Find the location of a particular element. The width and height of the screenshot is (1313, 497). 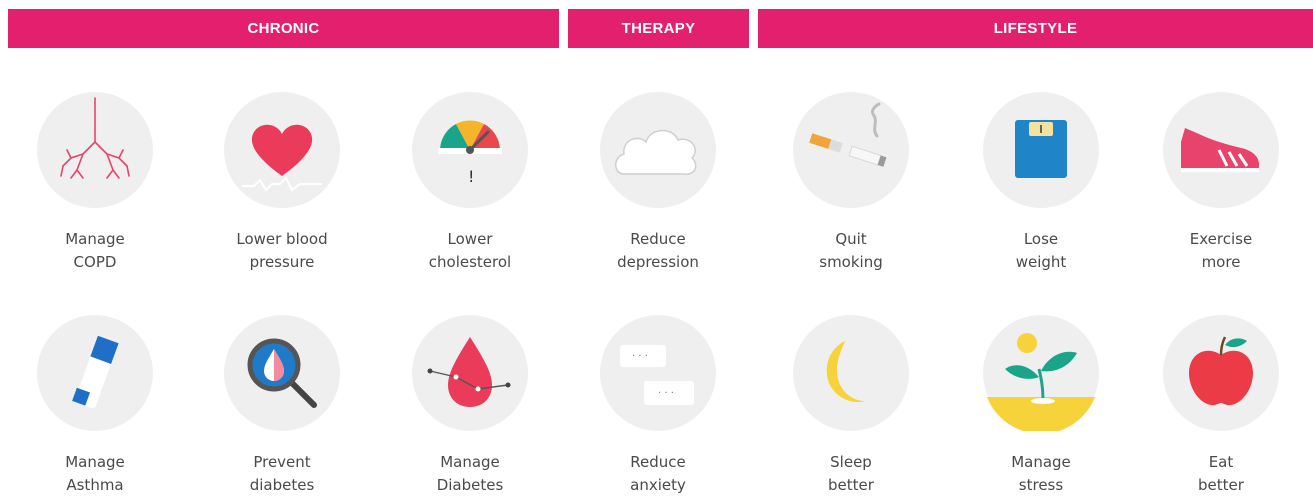

magnifier-drop-icon is located at coordinates (282, 373).